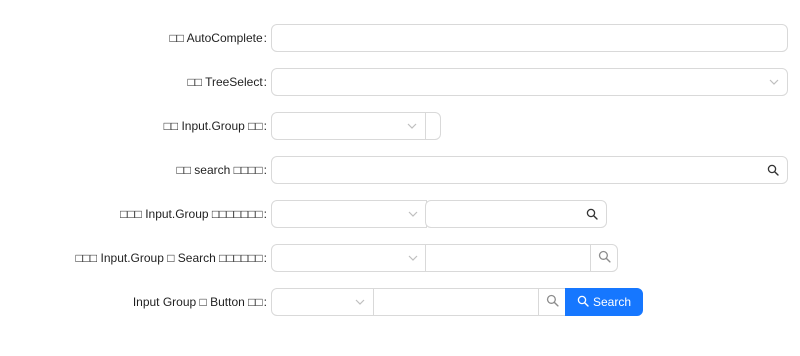 The image size is (800, 356). I want to click on search-select, so click(529, 170).